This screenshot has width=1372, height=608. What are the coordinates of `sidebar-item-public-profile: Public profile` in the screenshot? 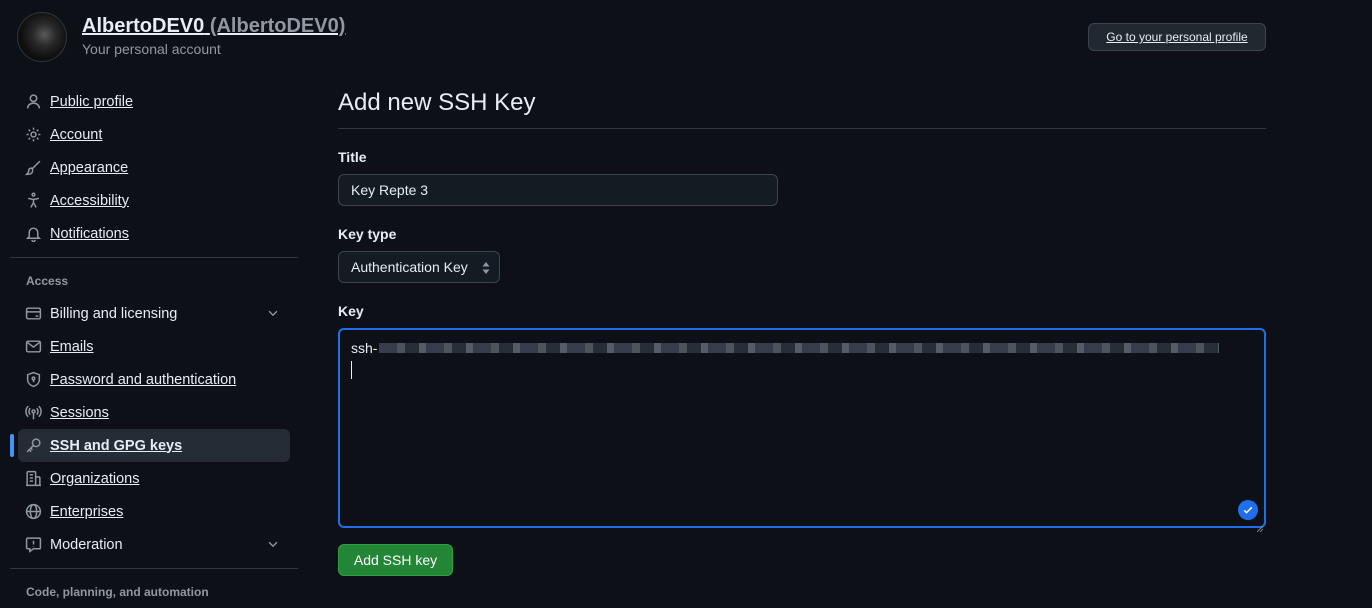 It's located at (154, 101).